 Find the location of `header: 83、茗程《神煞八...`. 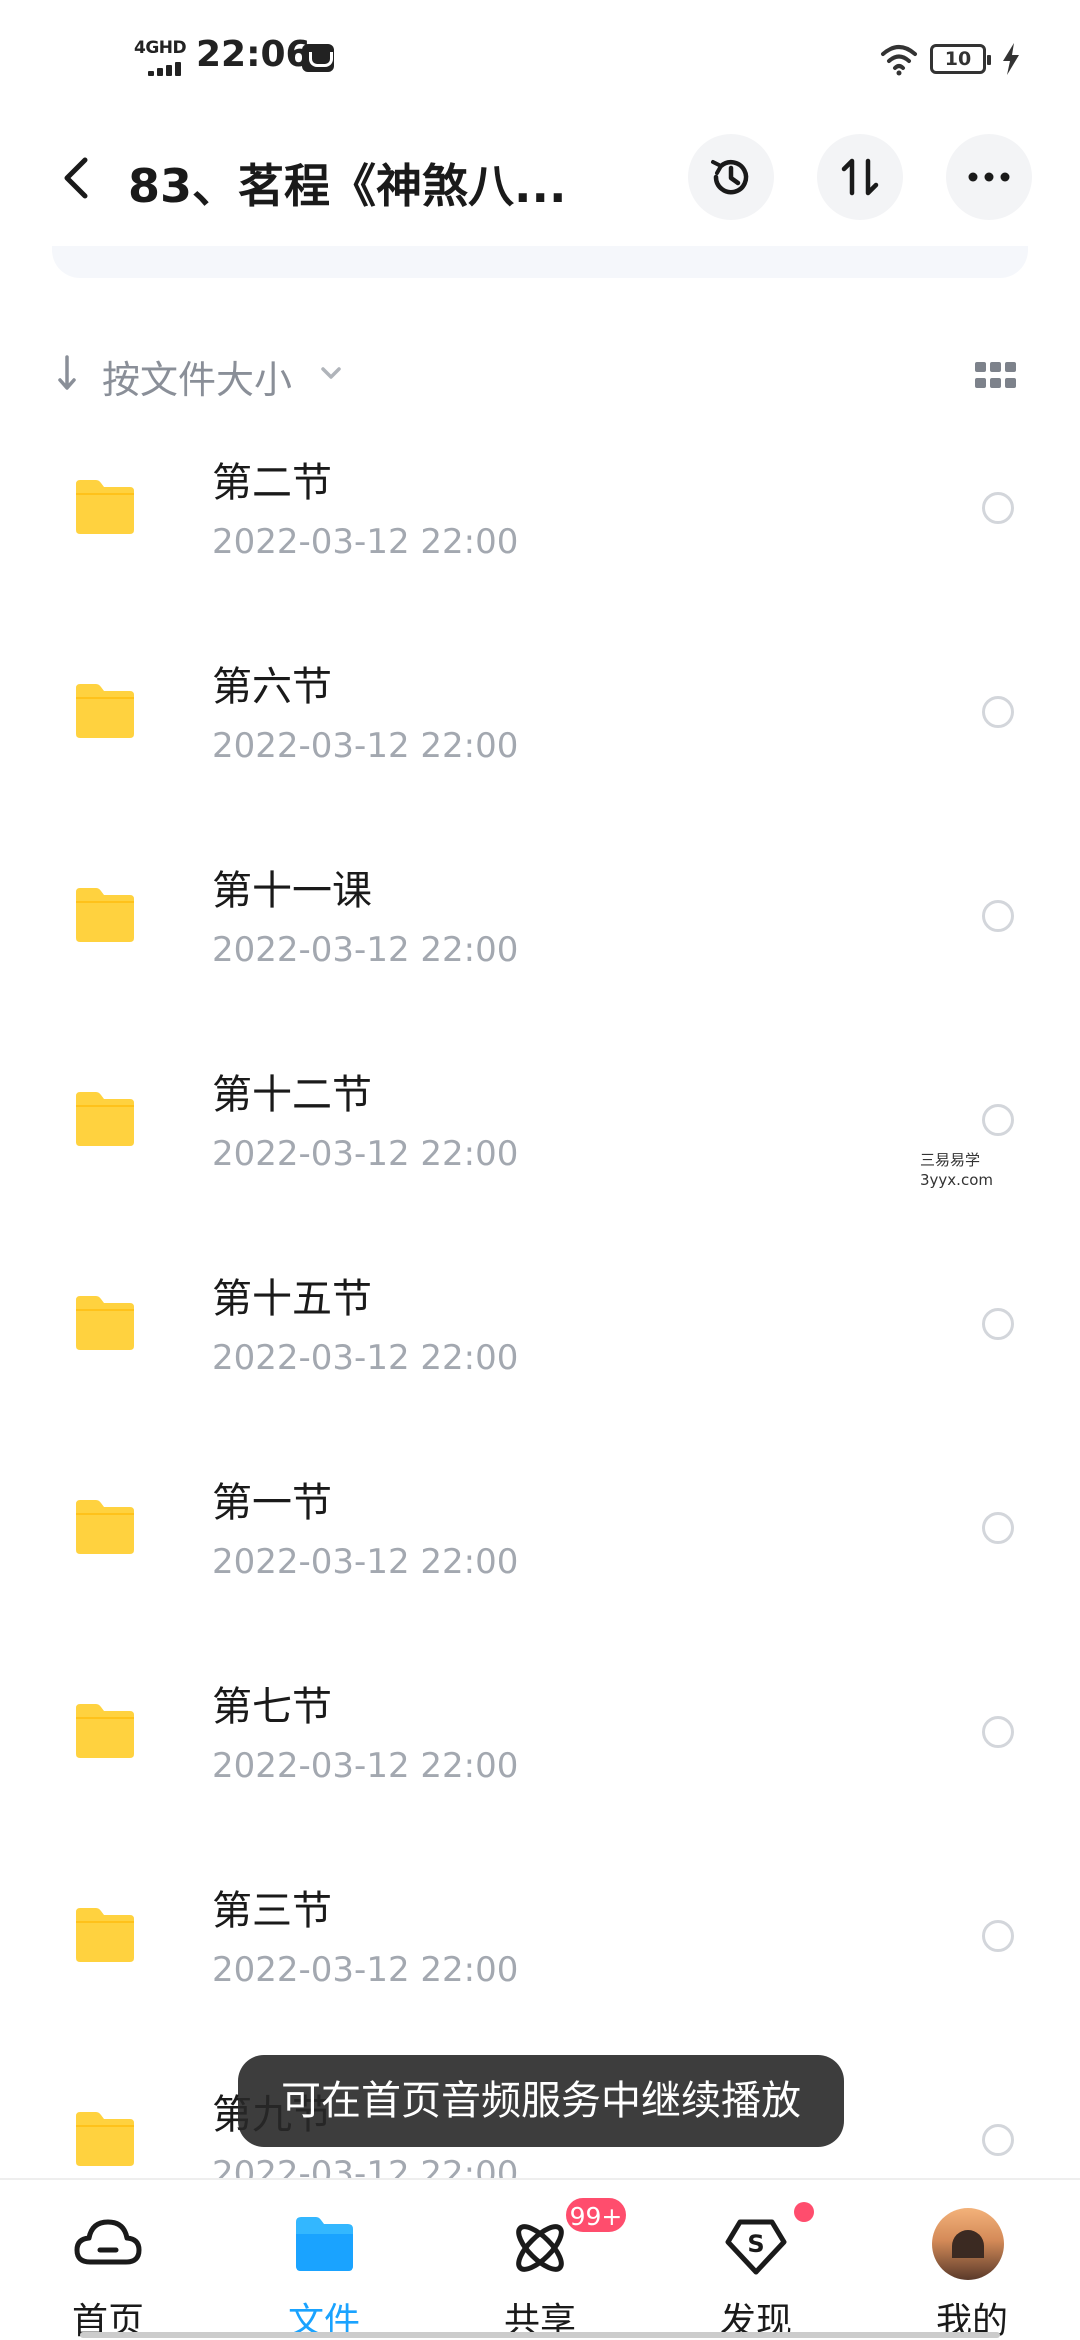

header: 83、茗程《神煞八... is located at coordinates (540, 175).